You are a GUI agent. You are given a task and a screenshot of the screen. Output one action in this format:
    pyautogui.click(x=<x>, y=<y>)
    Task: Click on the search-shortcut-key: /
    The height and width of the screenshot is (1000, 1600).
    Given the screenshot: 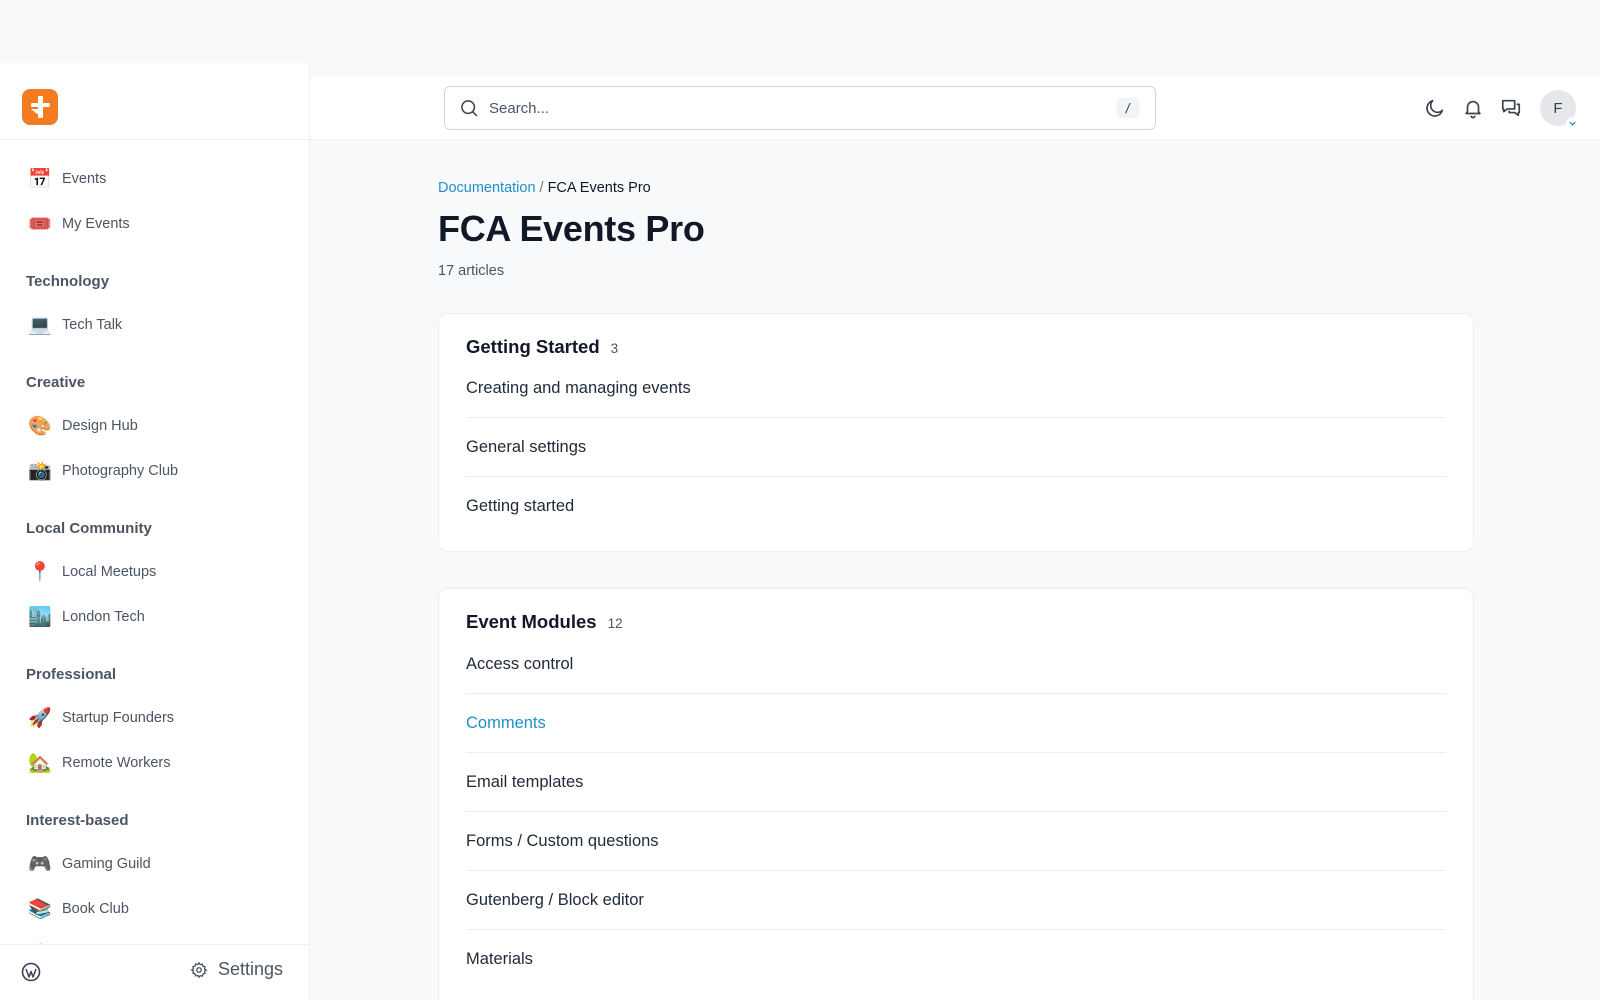 What is the action you would take?
    pyautogui.click(x=1128, y=108)
    